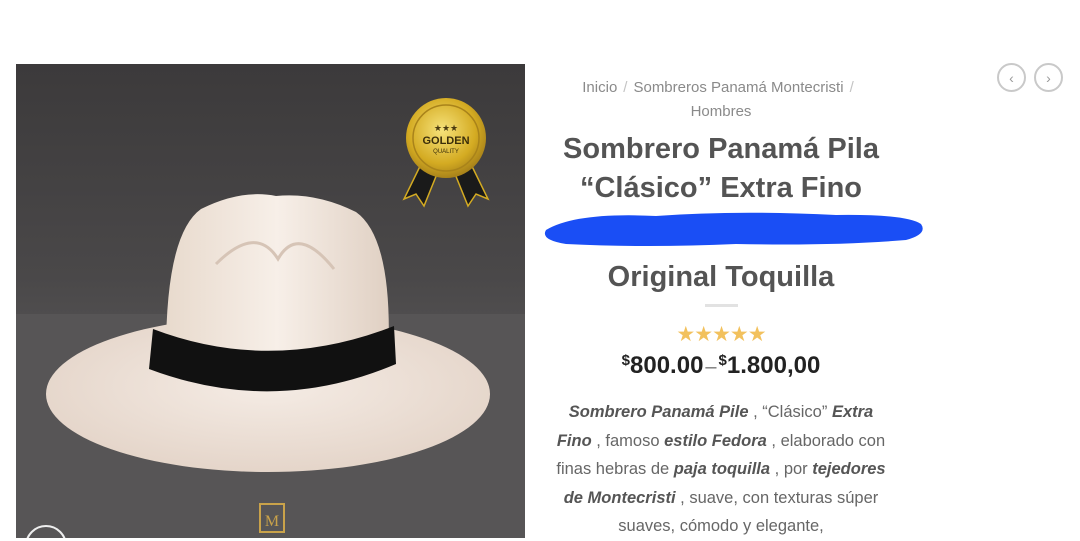 This screenshot has height=541, width=1080. Describe the element at coordinates (628, 440) in the screenshot. I see `desc-text: , famoso` at that location.